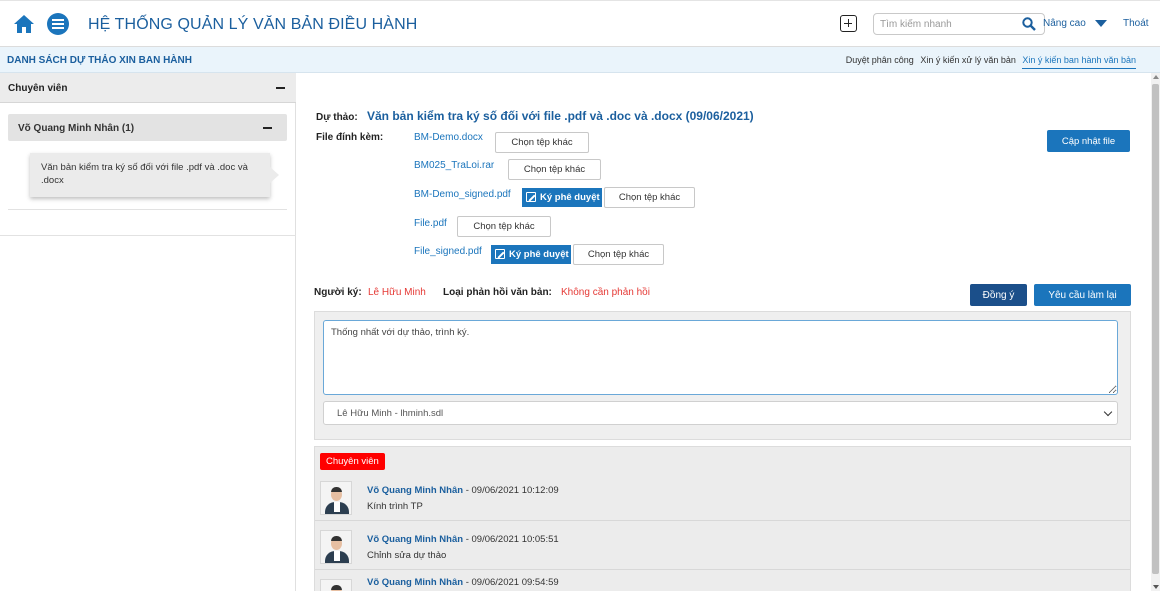 This screenshot has height=591, width=1160. Describe the element at coordinates (397, 292) in the screenshot. I see `signer-name: Lê Hữu Minh` at that location.